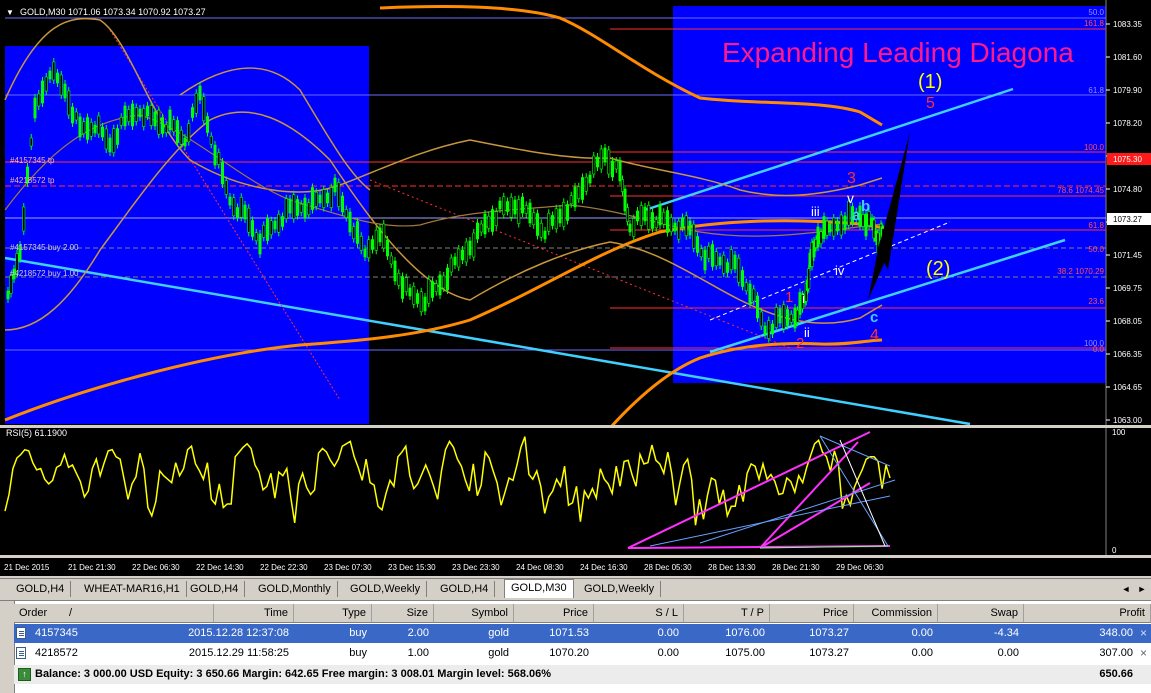  Describe the element at coordinates (896, 613) in the screenshot. I see `col-commission: Commission` at that location.